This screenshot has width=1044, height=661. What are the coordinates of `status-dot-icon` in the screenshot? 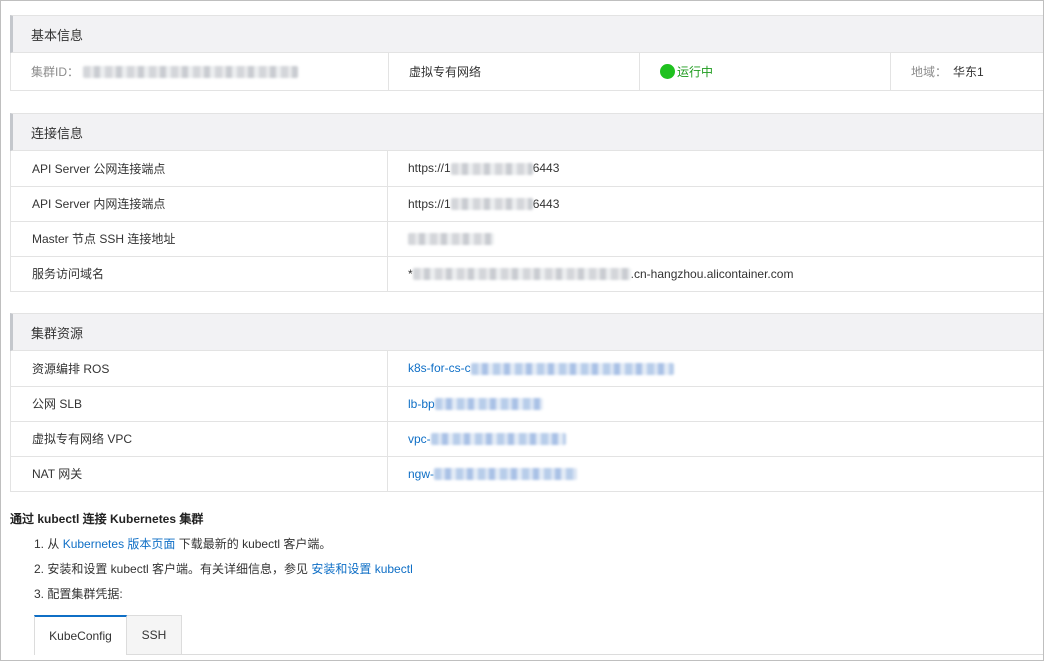 It's located at (667, 71).